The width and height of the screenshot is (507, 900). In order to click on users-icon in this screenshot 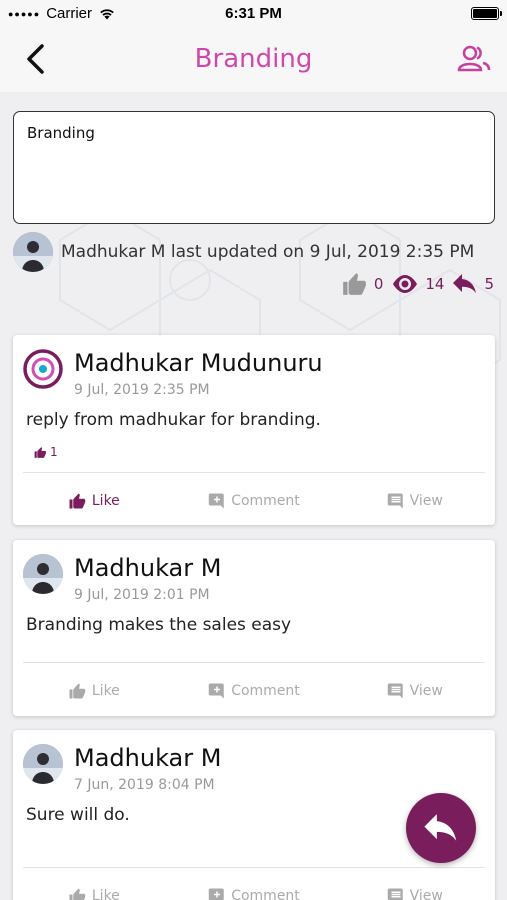, I will do `click(474, 58)`.